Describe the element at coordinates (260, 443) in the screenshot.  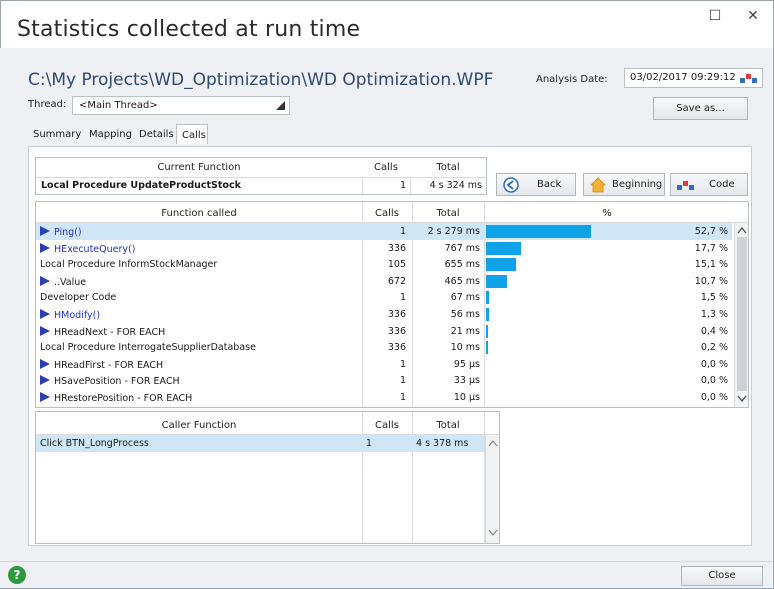
I see `table-row: Click BTN_LongProcess 1 4 s 378 ms` at that location.